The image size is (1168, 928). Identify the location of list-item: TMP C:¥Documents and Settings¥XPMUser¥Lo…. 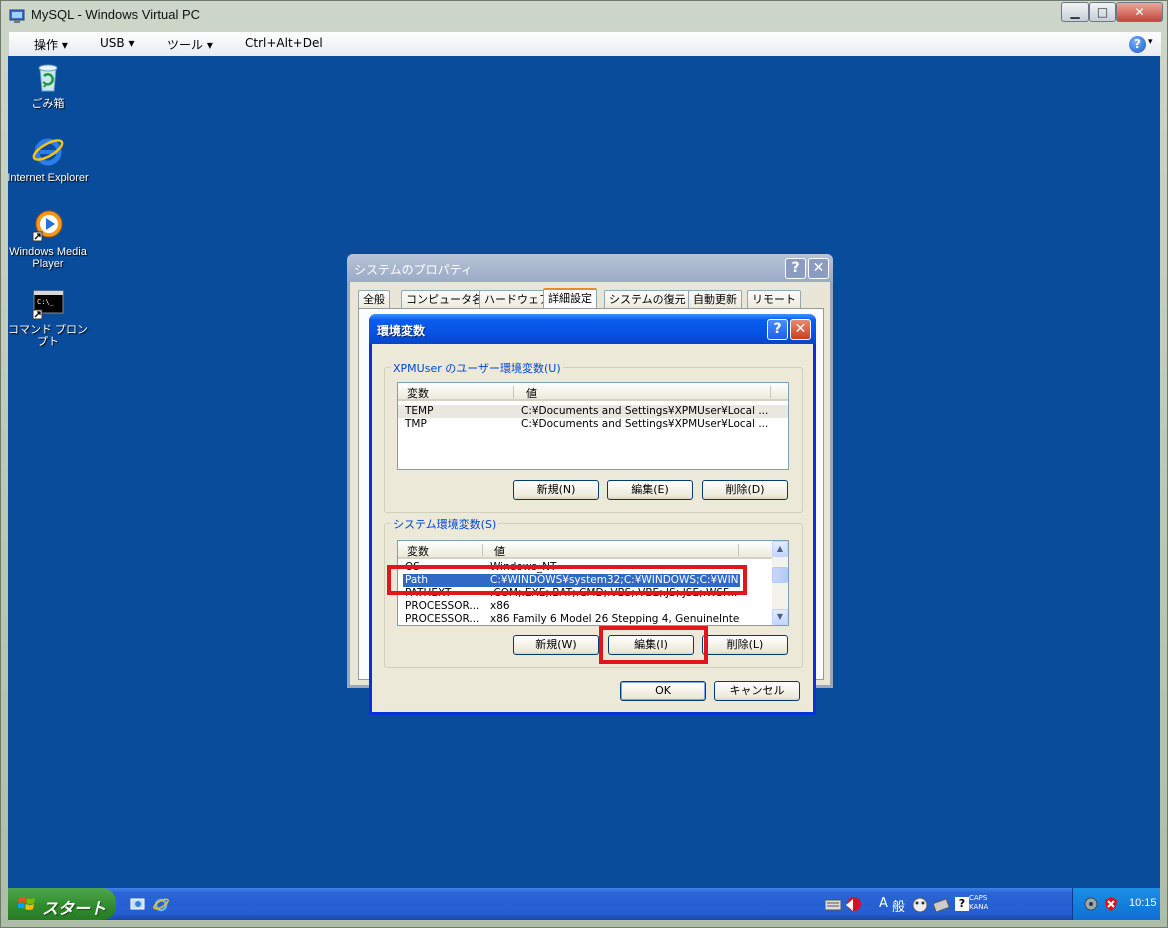
(593, 424).